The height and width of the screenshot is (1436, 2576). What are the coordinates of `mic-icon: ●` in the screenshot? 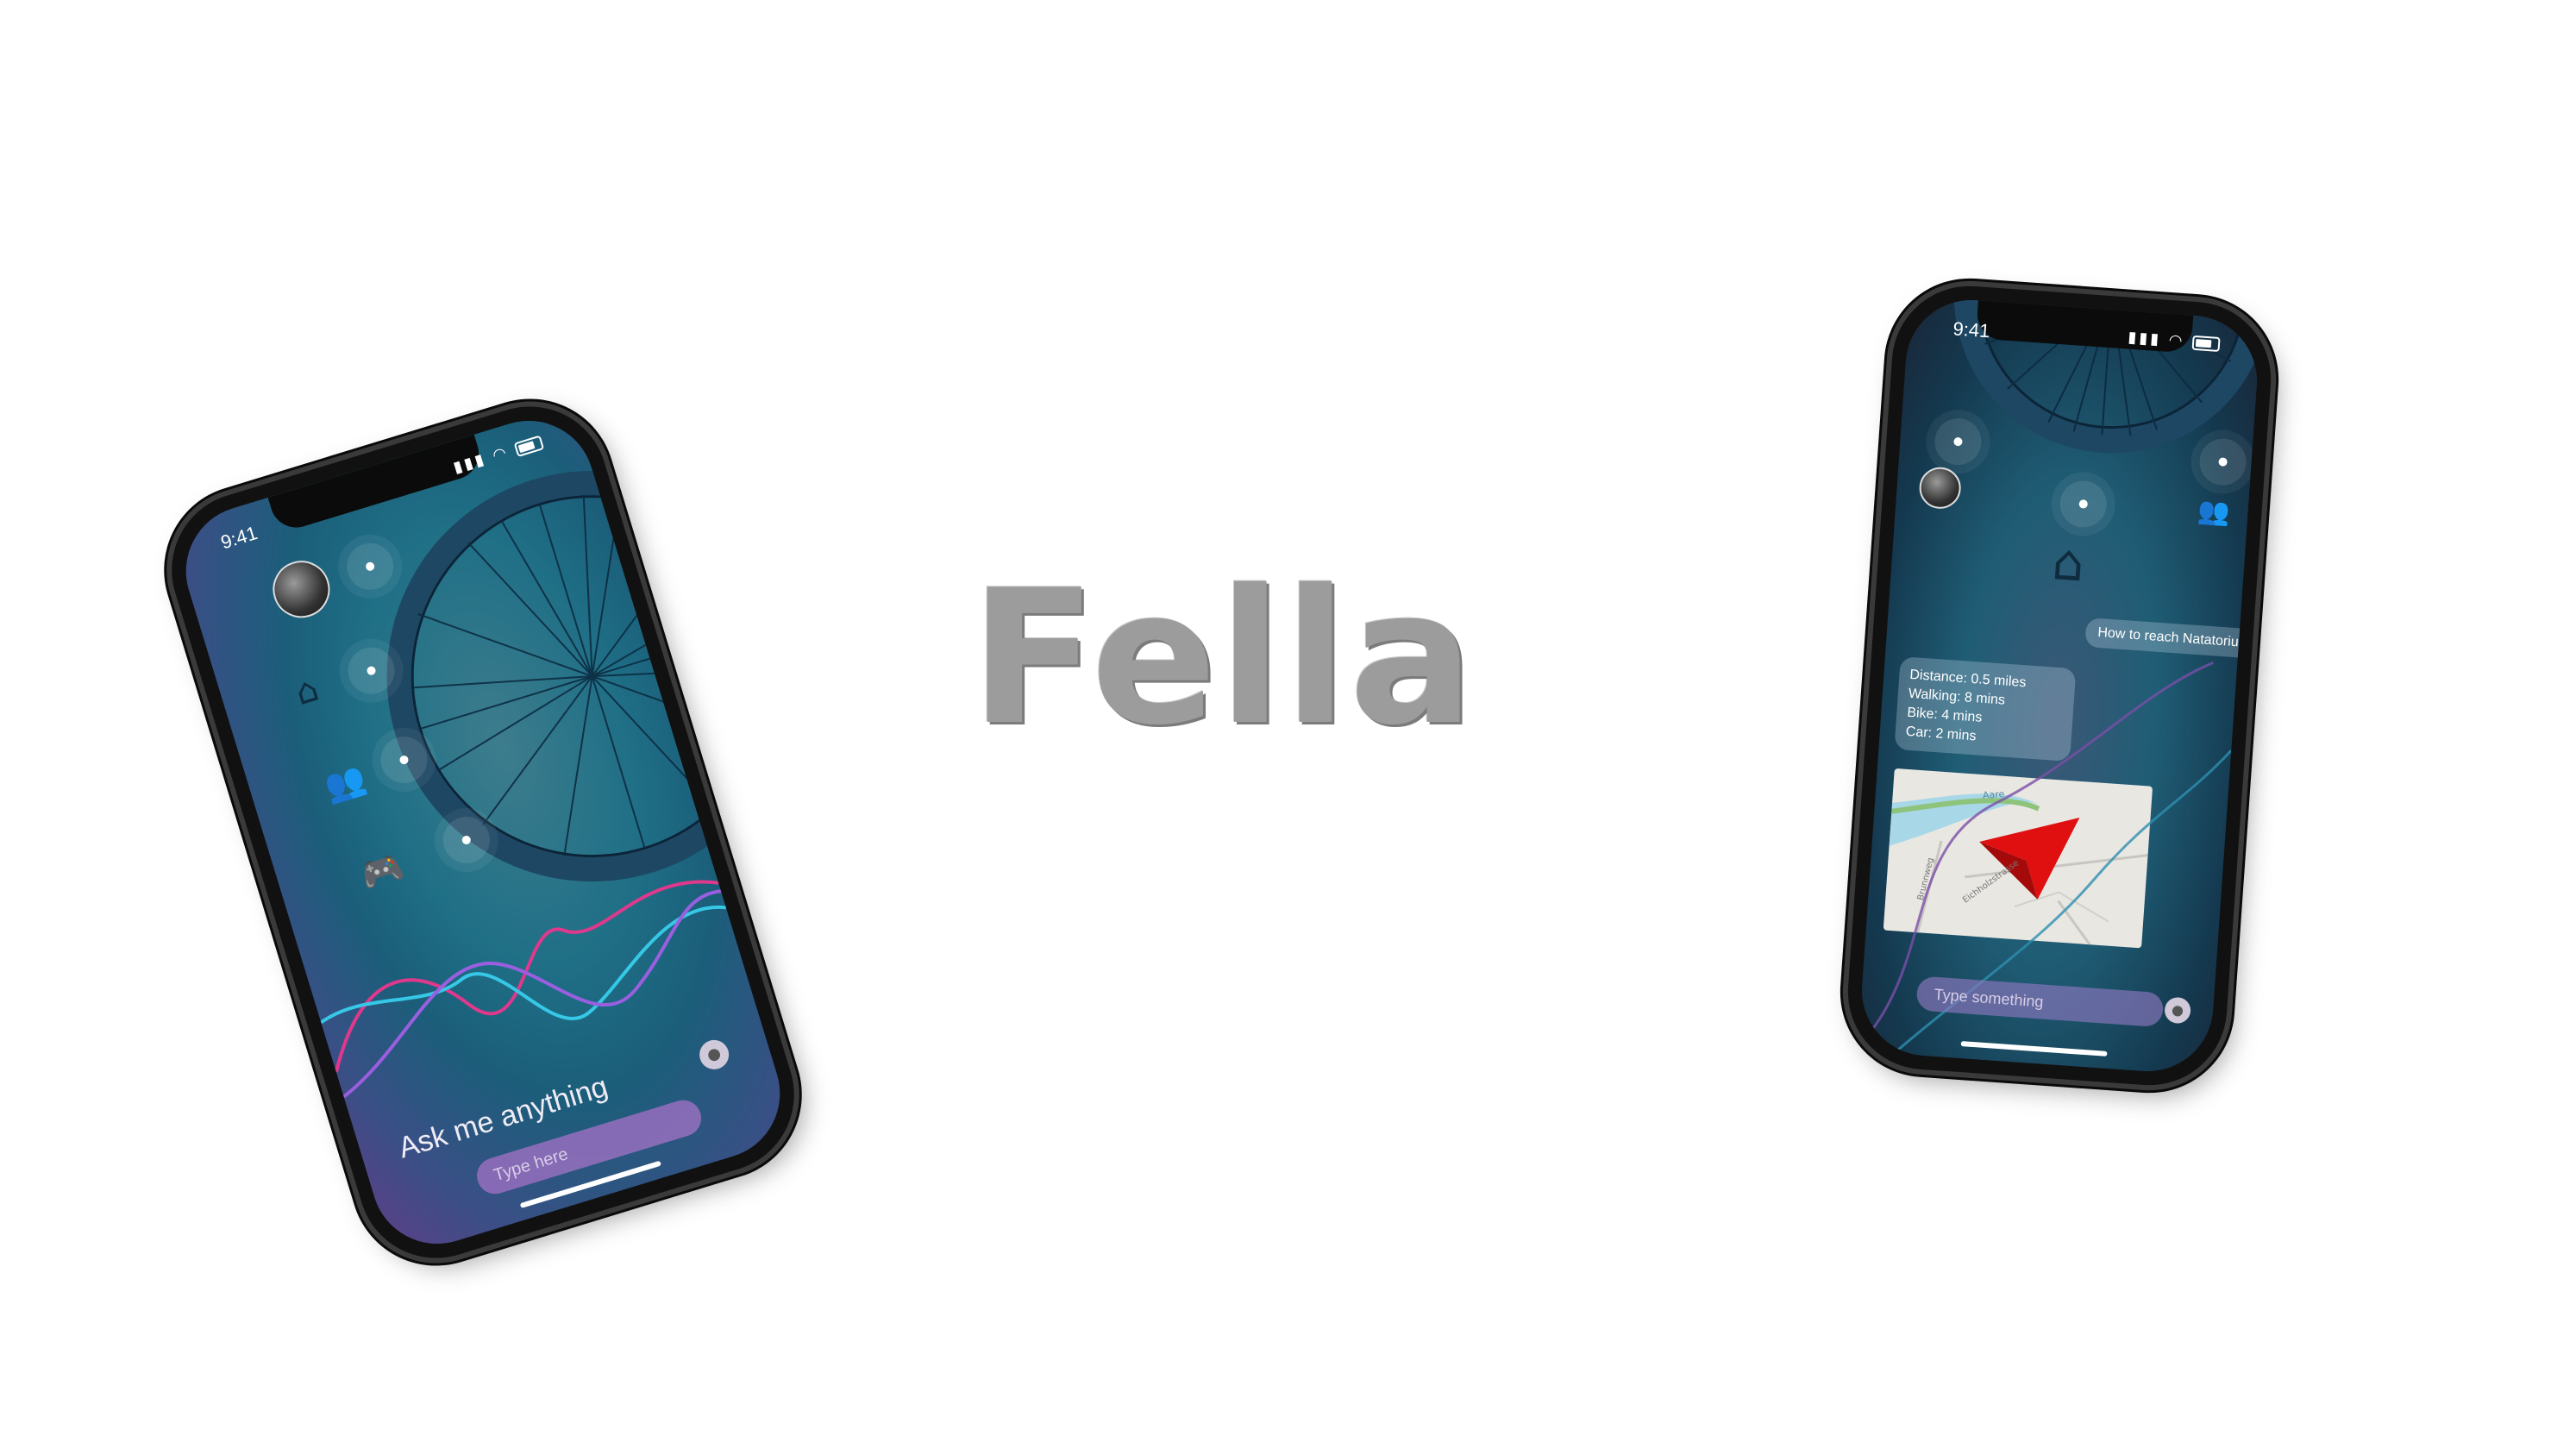 It's located at (714, 1055).